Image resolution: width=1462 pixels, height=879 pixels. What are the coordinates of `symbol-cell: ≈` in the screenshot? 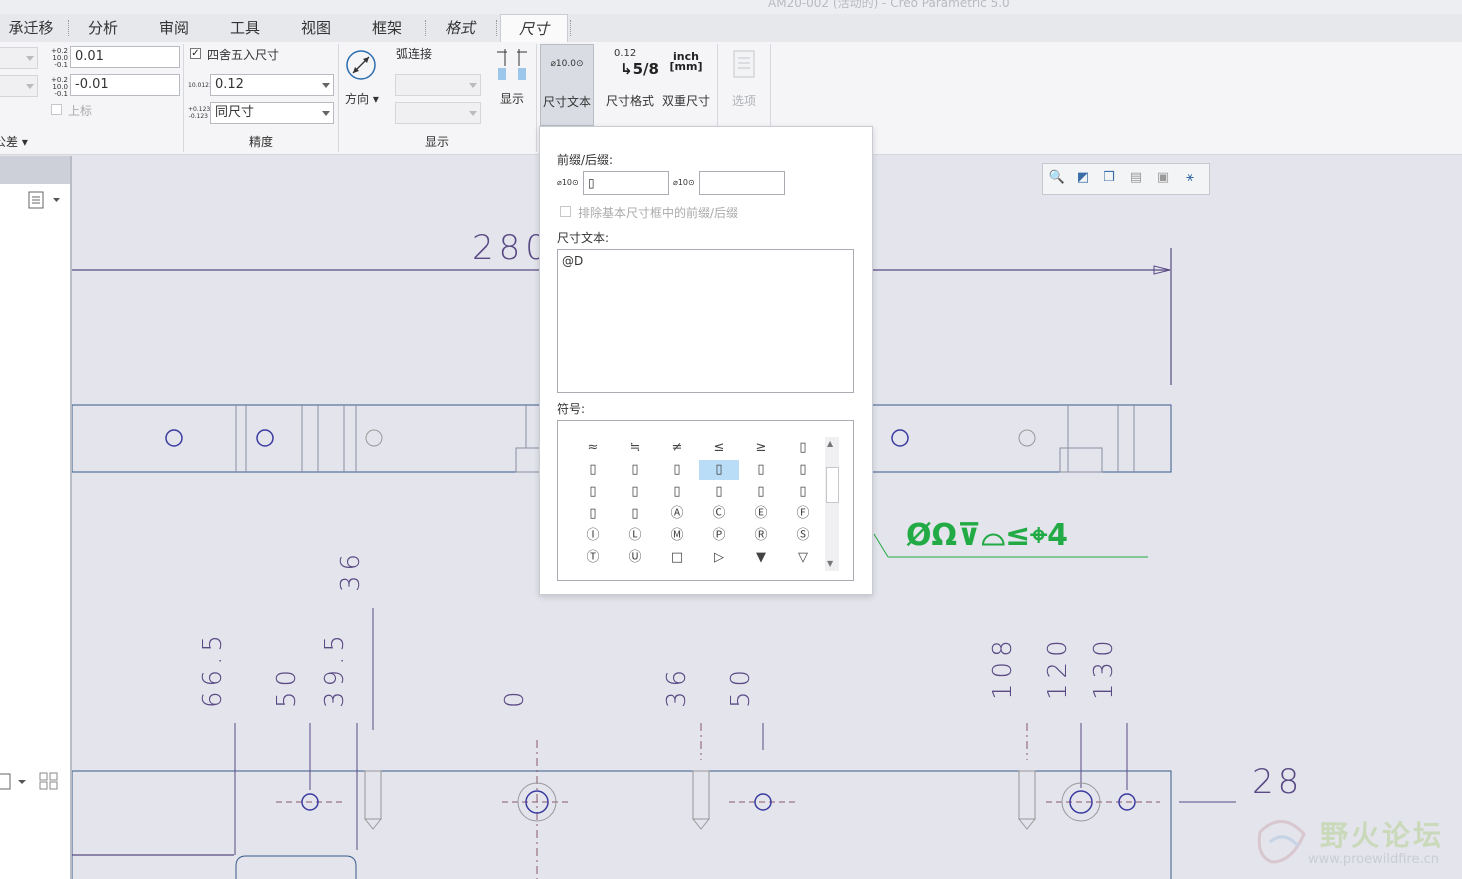 It's located at (593, 448).